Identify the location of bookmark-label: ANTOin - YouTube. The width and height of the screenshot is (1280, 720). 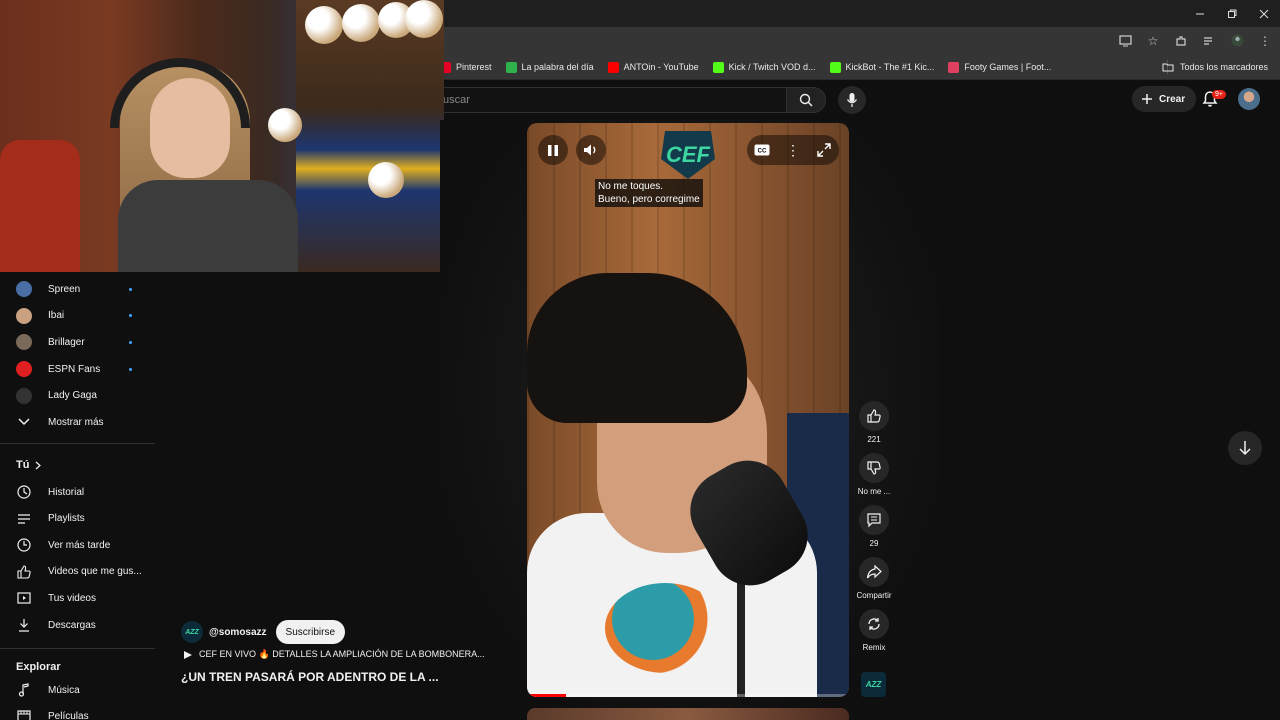
(661, 67).